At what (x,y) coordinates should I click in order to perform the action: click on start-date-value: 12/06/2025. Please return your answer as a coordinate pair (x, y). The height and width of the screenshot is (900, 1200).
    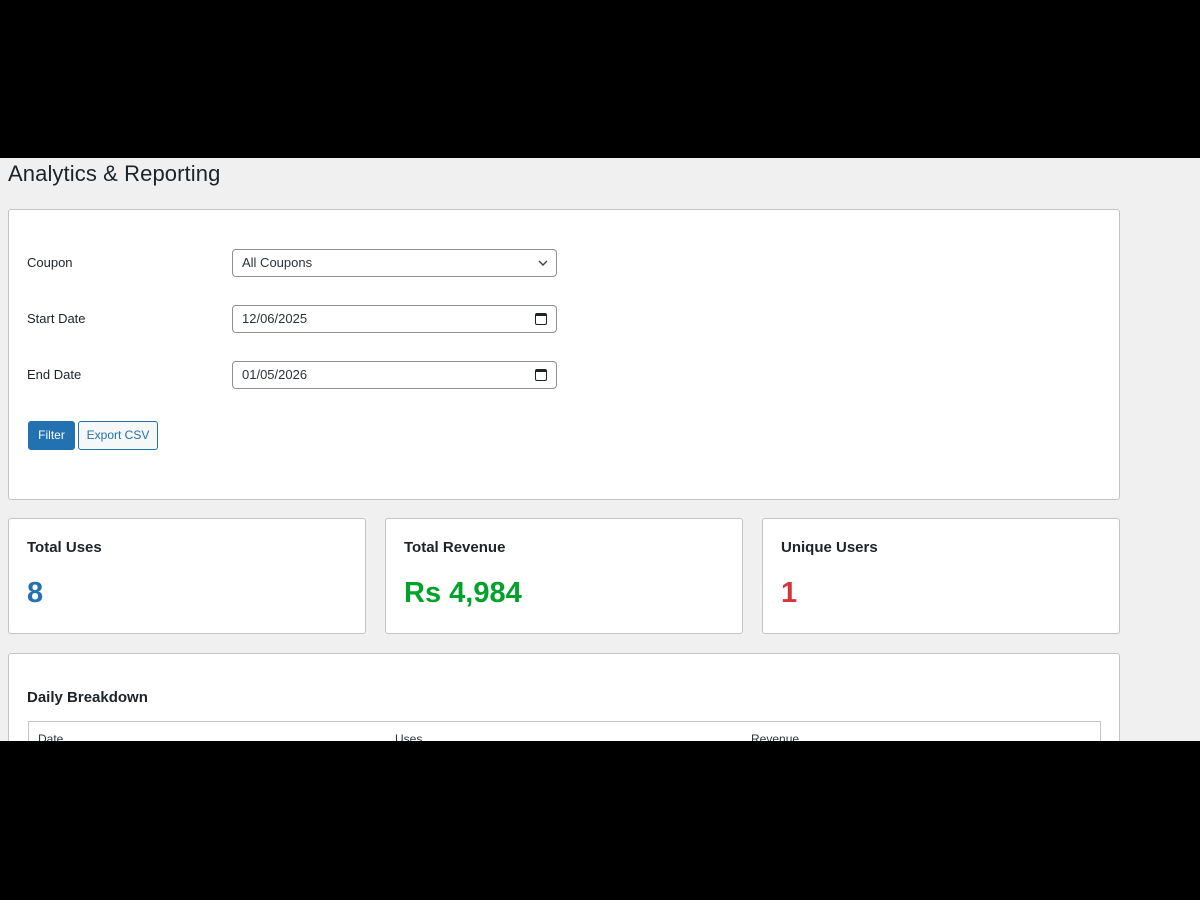
    Looking at the image, I should click on (275, 318).